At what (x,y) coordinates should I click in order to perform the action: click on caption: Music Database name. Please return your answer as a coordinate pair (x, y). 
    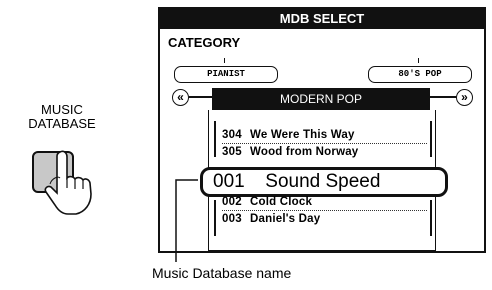
    Looking at the image, I should click on (222, 273).